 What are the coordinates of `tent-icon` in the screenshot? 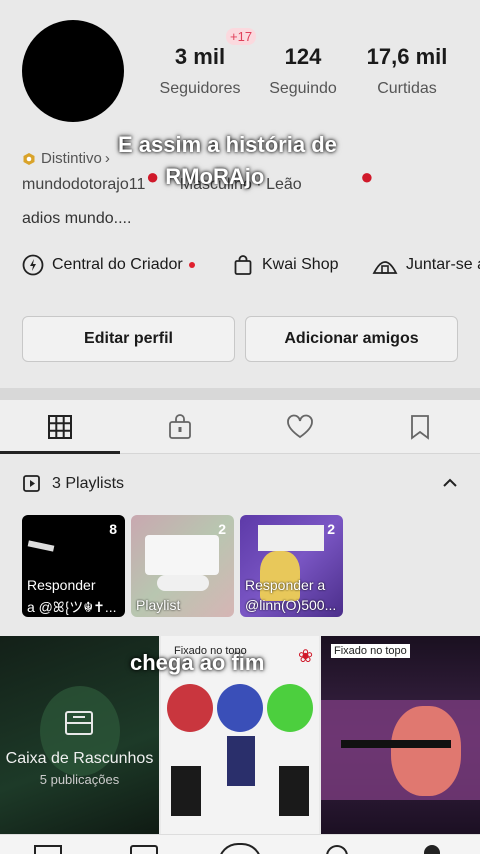 It's located at (385, 267).